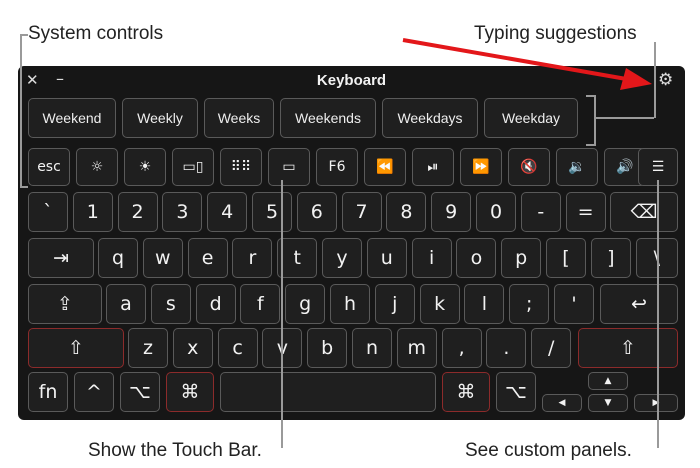  I want to click on space-bar, so click(328, 392).